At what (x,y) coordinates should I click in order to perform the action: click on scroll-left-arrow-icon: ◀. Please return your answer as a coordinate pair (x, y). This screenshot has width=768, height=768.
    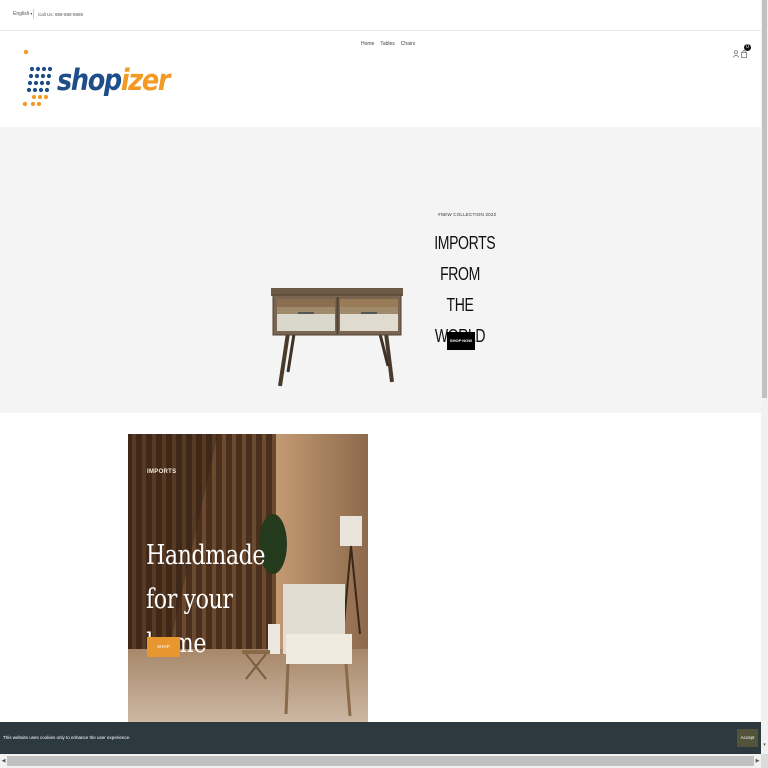
    Looking at the image, I should click on (3, 761).